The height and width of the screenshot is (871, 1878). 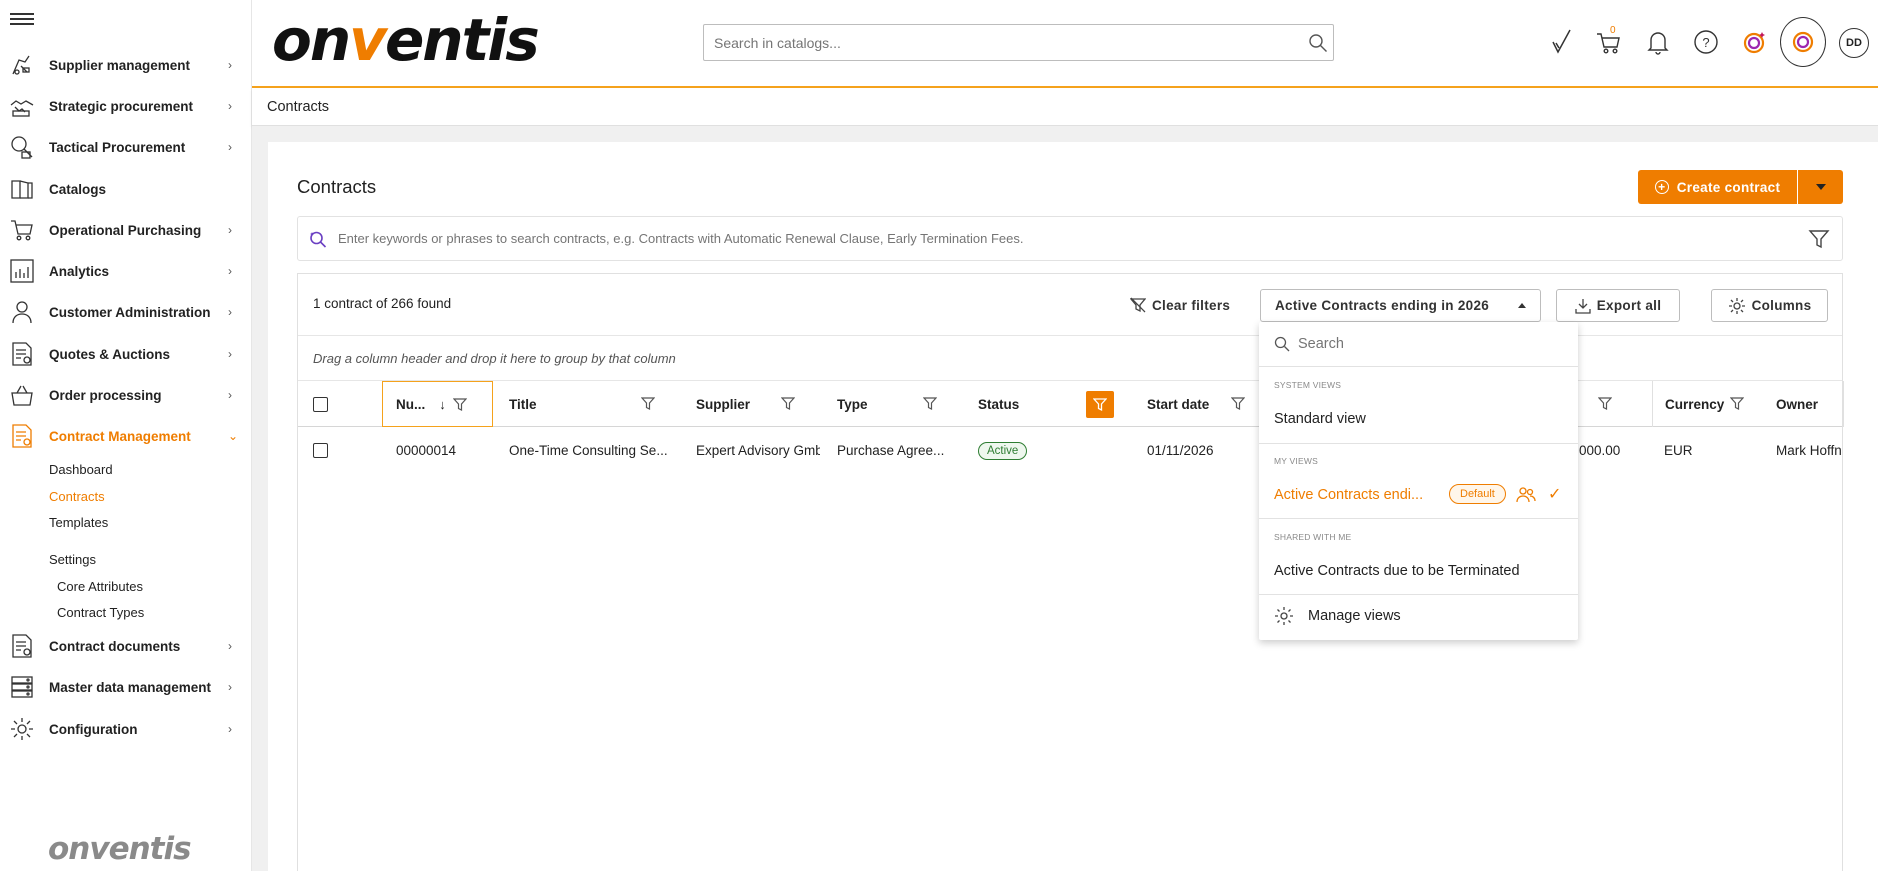 I want to click on search-icon, so click(x=1318, y=43).